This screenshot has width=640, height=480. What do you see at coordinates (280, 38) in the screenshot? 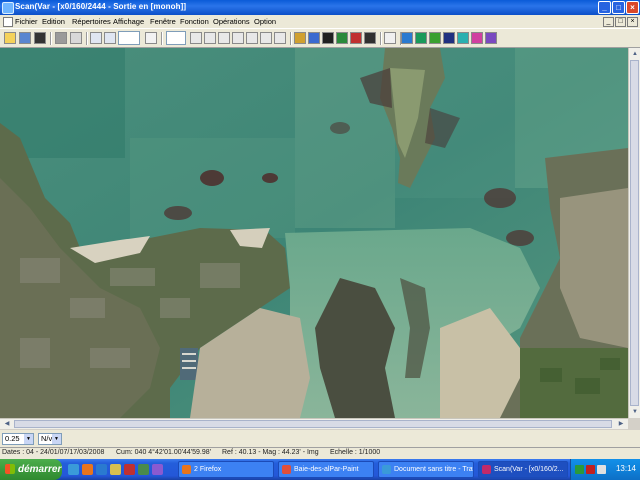
I see `symbol-tool-icon` at bounding box center [280, 38].